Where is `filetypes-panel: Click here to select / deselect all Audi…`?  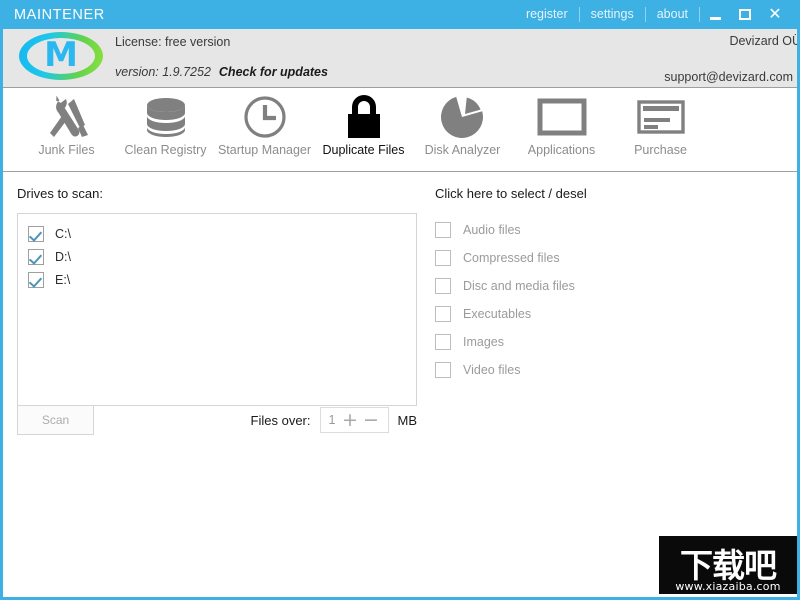
filetypes-panel: Click here to select / deselect all Audi… is located at coordinates (585, 285).